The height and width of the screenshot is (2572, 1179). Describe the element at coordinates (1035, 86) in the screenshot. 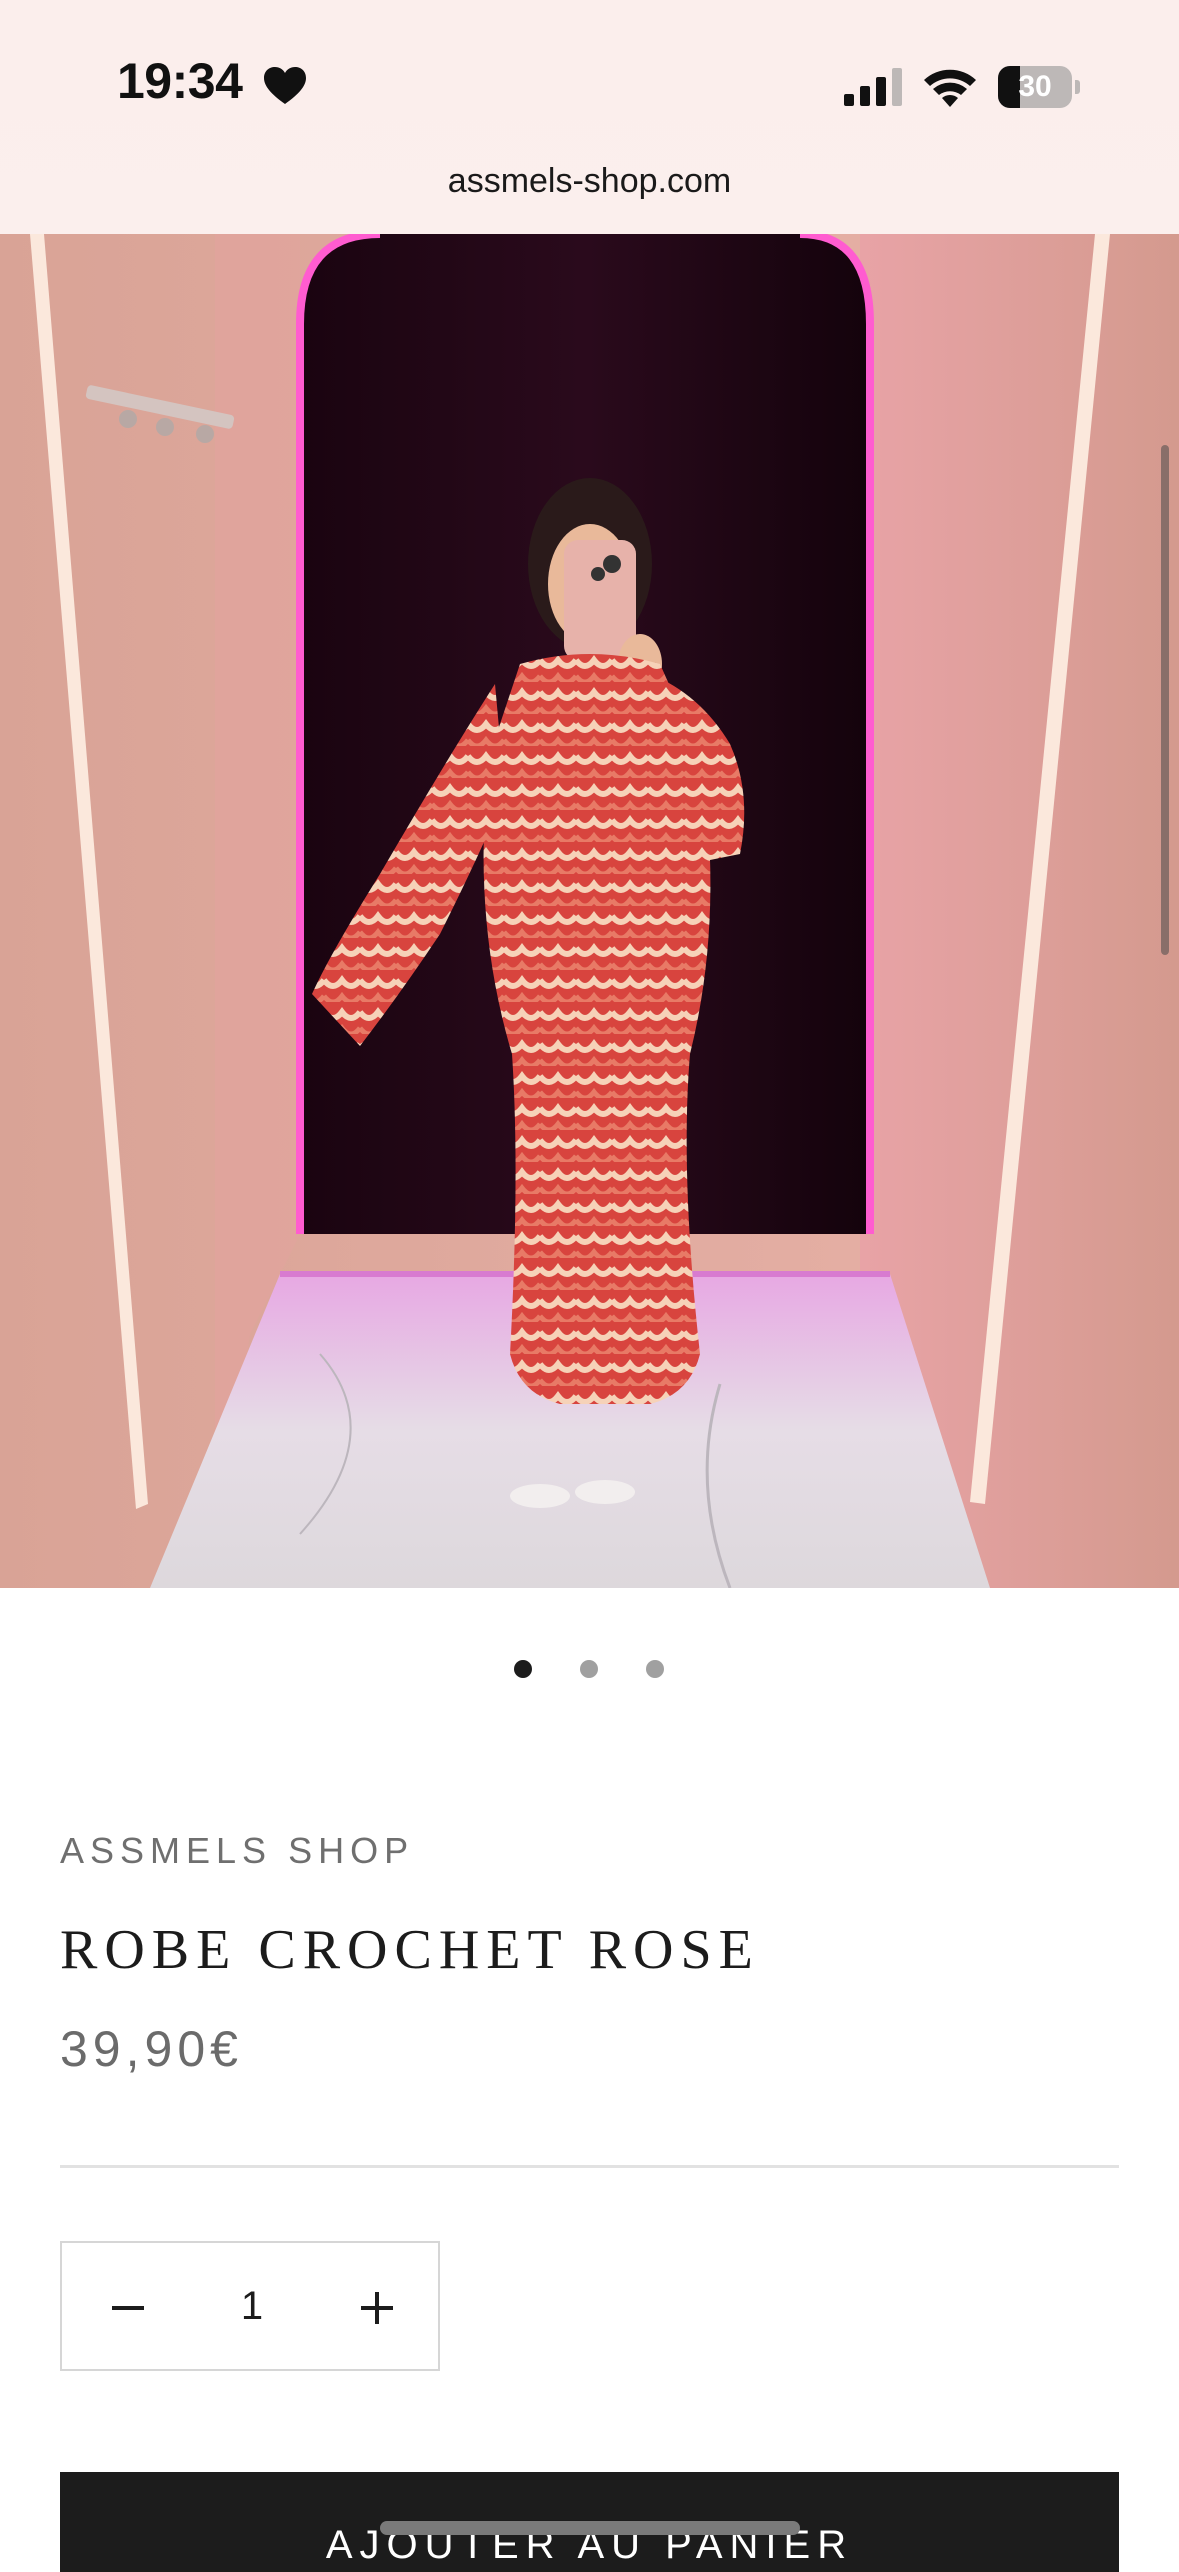

I see `battery-level: 30` at that location.